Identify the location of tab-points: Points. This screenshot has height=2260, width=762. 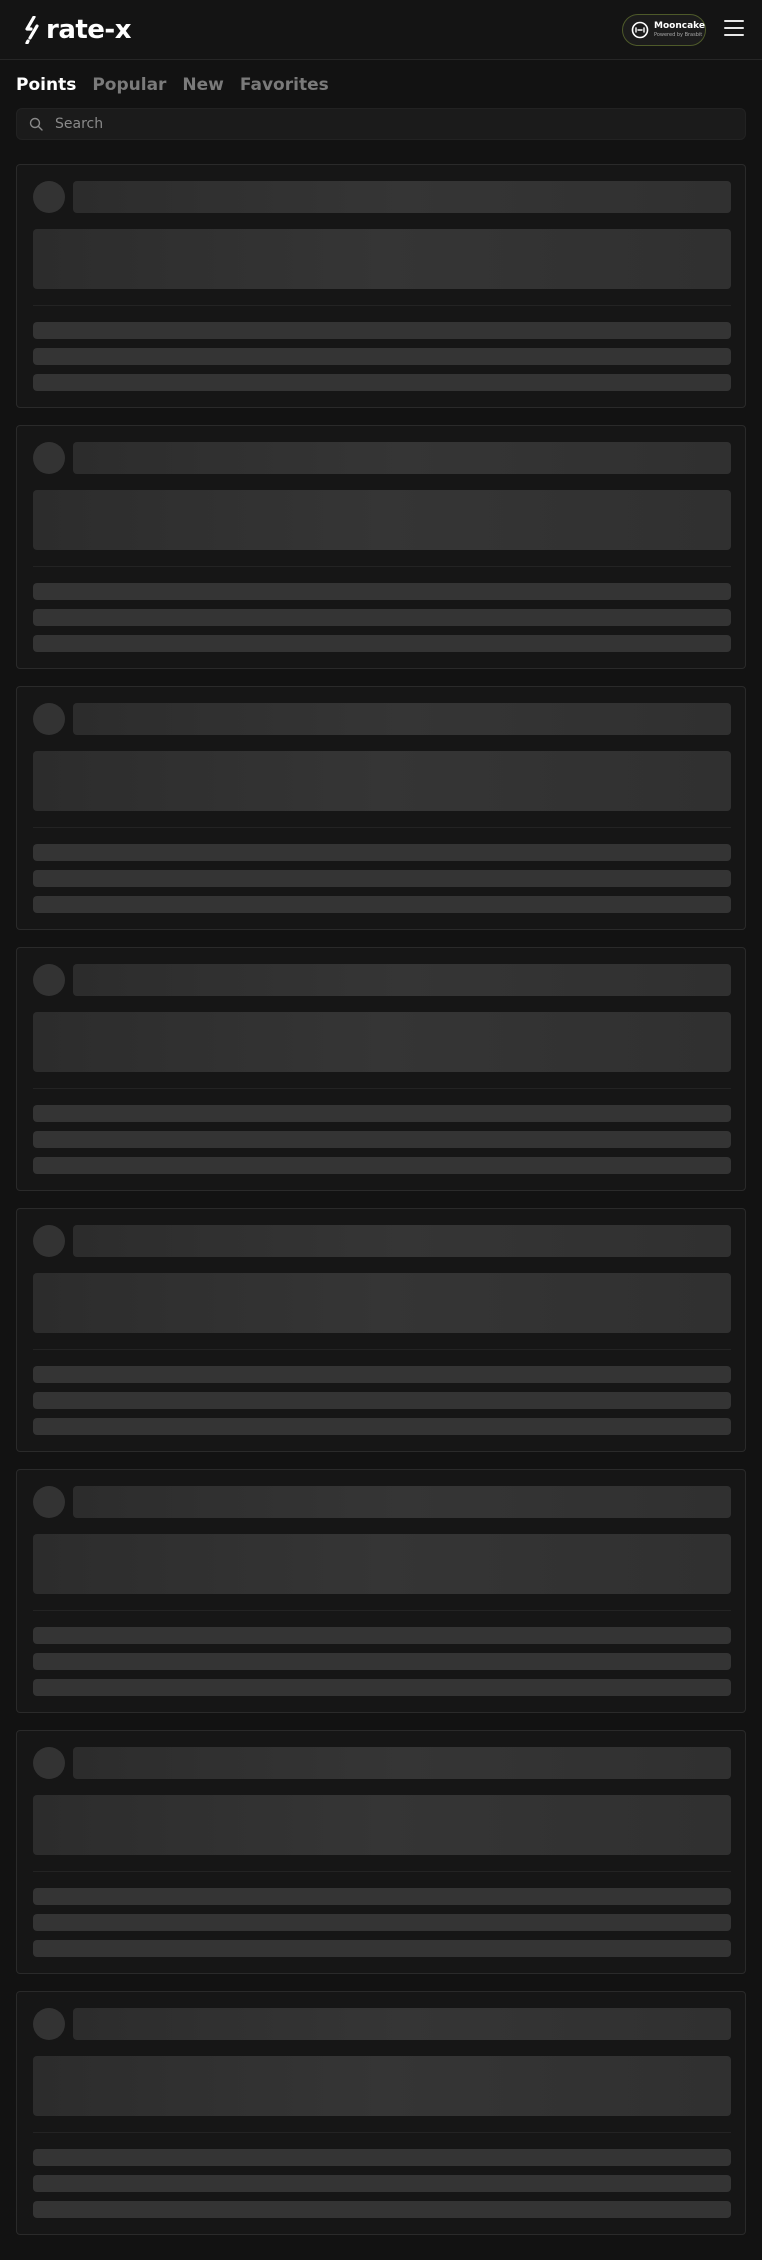
(46, 85).